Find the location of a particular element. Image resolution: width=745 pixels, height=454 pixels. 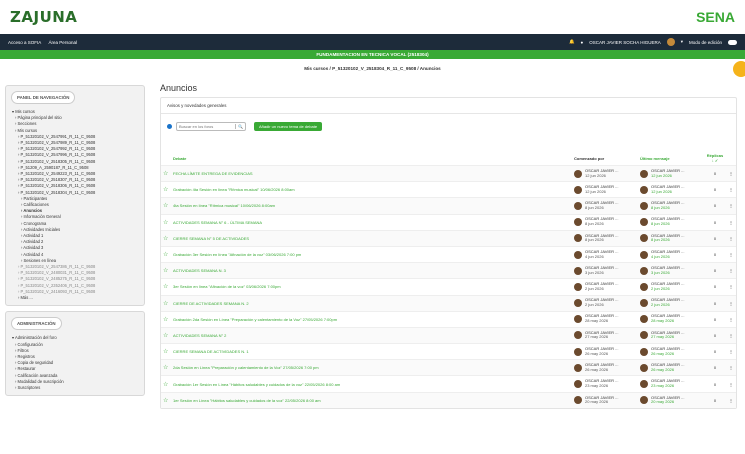

add-discussion-button: Añadir un nuevo tema de debate is located at coordinates (288, 126).